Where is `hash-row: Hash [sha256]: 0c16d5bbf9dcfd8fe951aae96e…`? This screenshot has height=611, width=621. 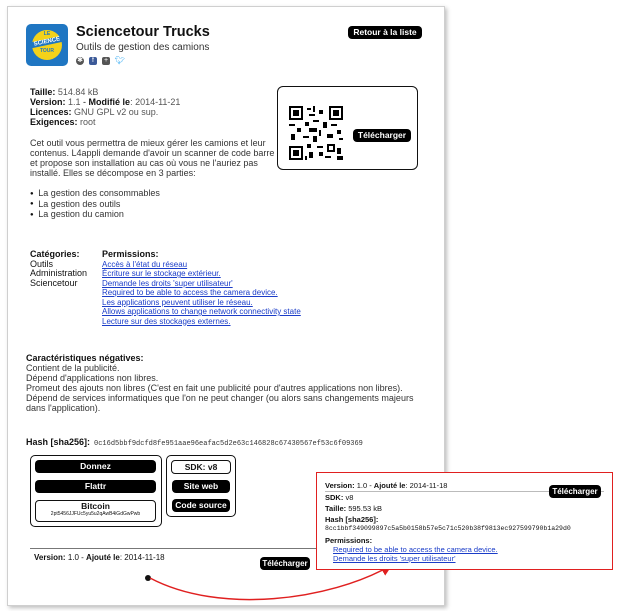
hash-row: Hash [sha256]: 0c16d5bbf9dcfd8fe951aae96e… is located at coordinates (194, 442).